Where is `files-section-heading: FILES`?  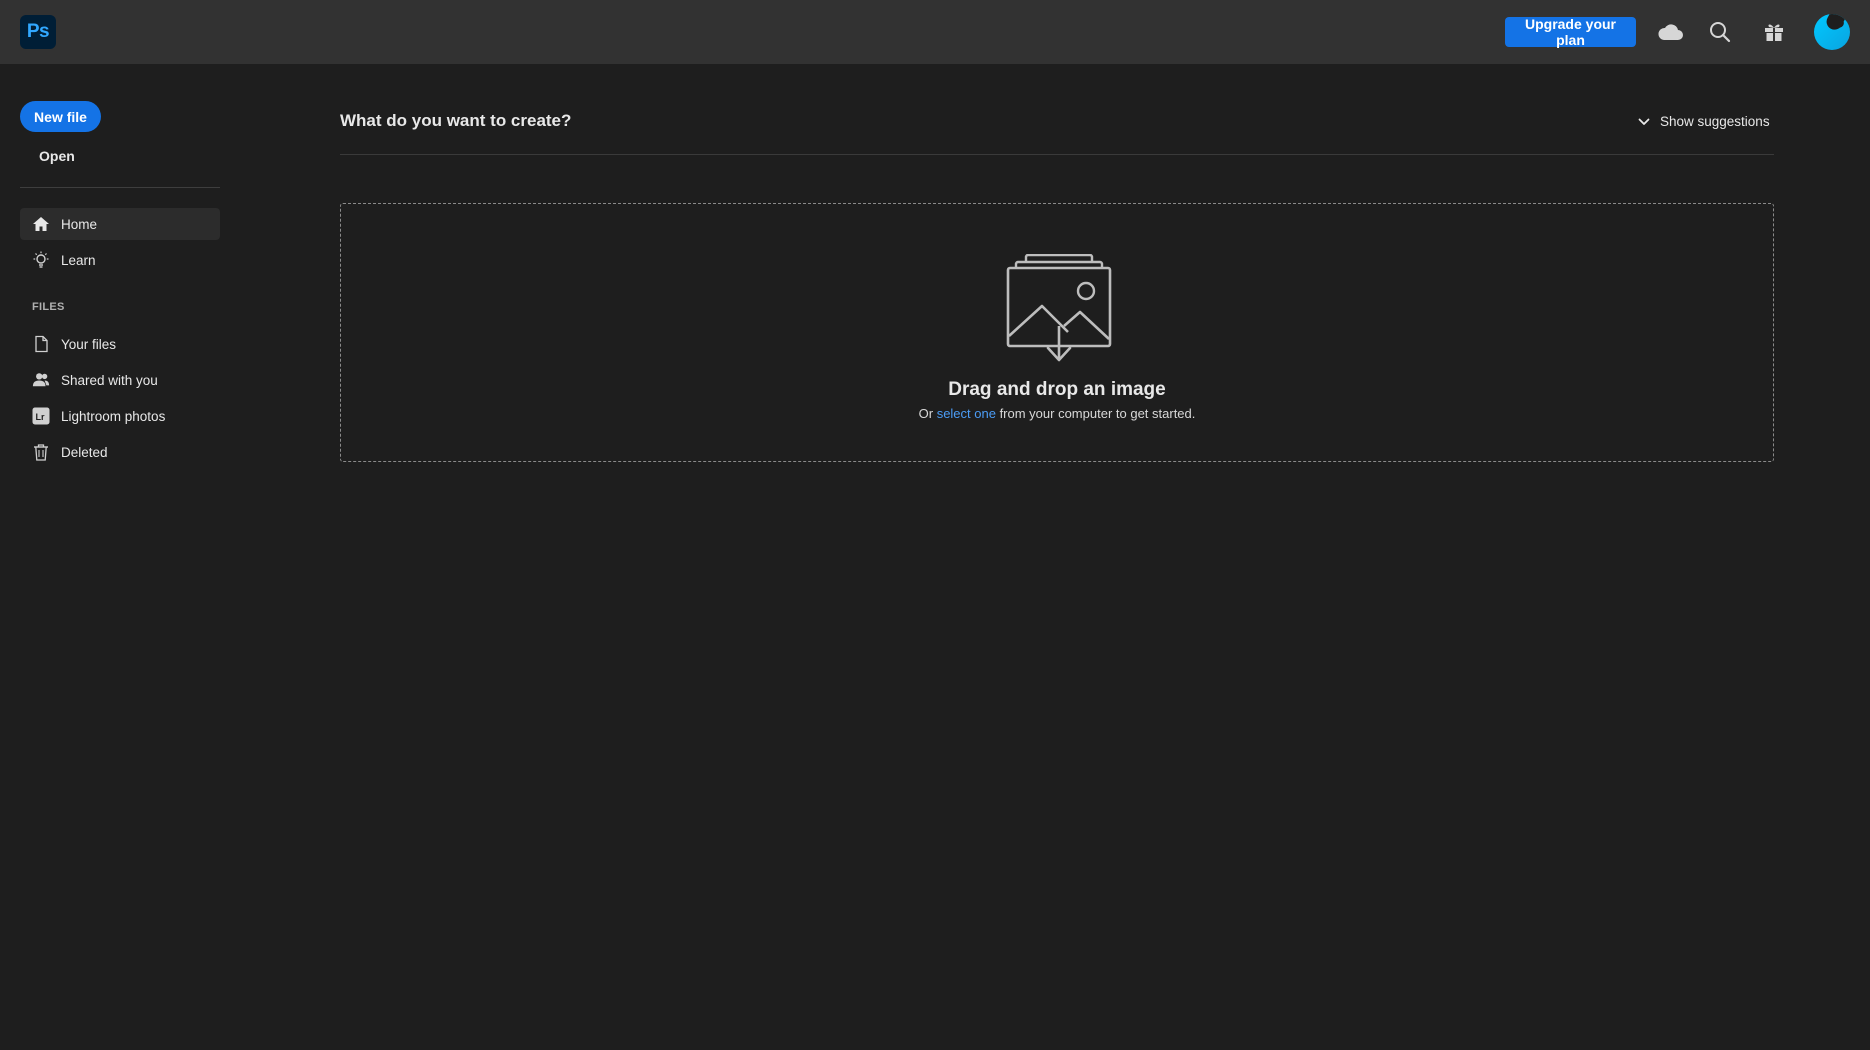 files-section-heading: FILES is located at coordinates (48, 307).